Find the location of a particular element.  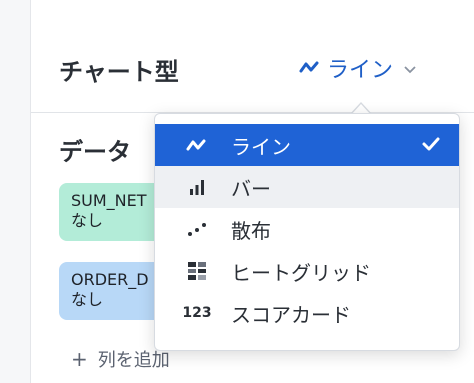

plus-icon: + is located at coordinates (79, 359).